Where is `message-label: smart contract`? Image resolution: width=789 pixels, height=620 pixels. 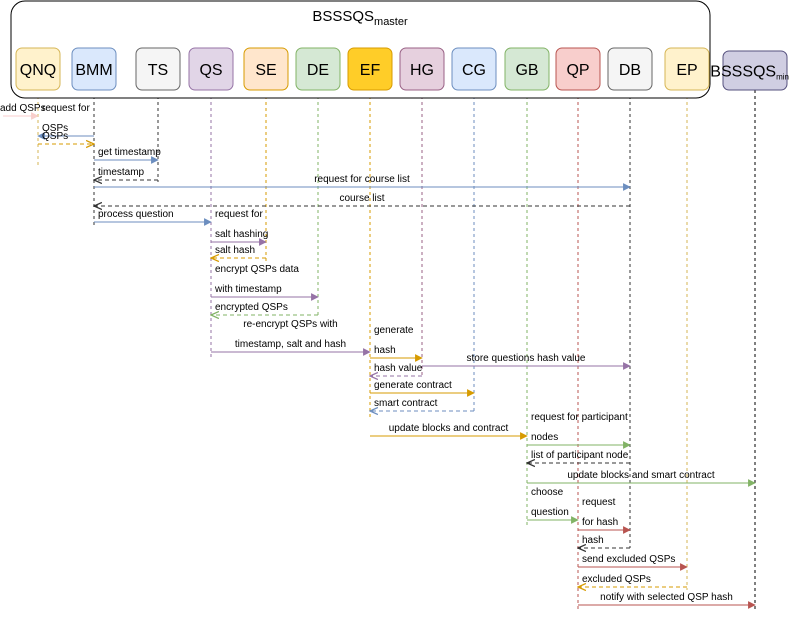
message-label: smart contract is located at coordinates (406, 403).